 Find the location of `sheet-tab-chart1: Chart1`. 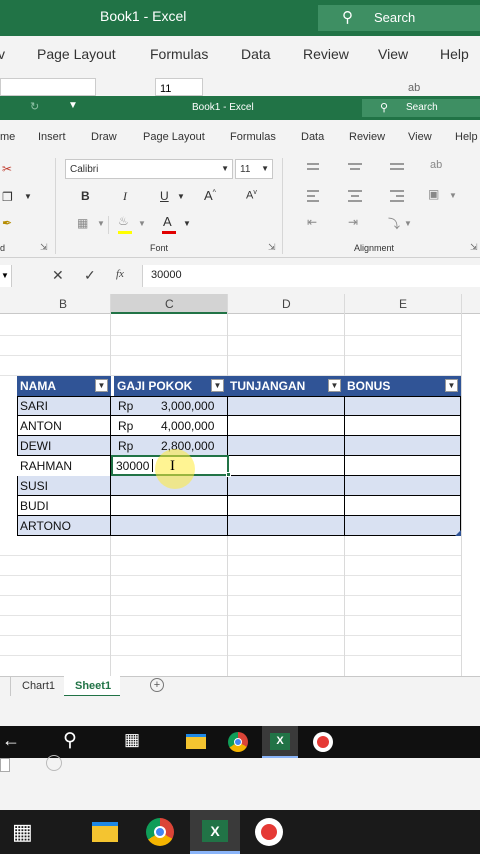

sheet-tab-chart1: Chart1 is located at coordinates (38, 686).